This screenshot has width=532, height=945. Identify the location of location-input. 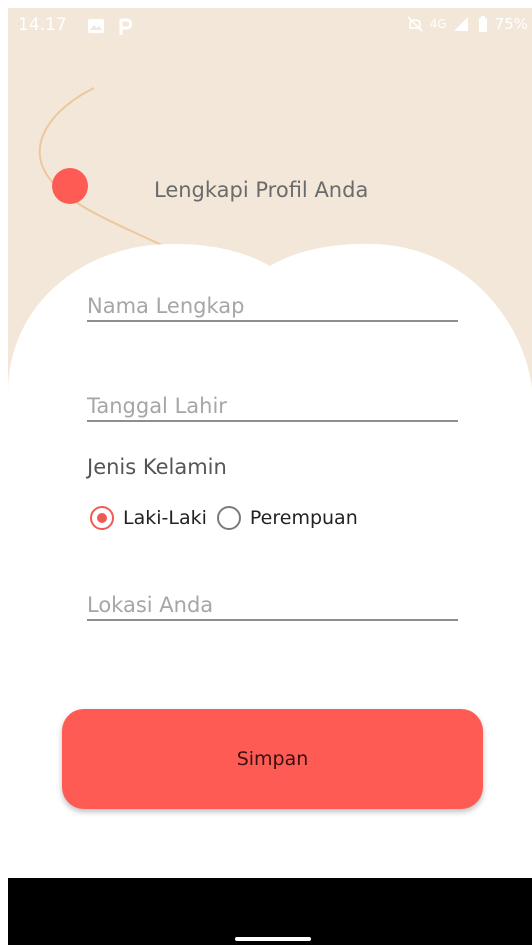
(272, 605).